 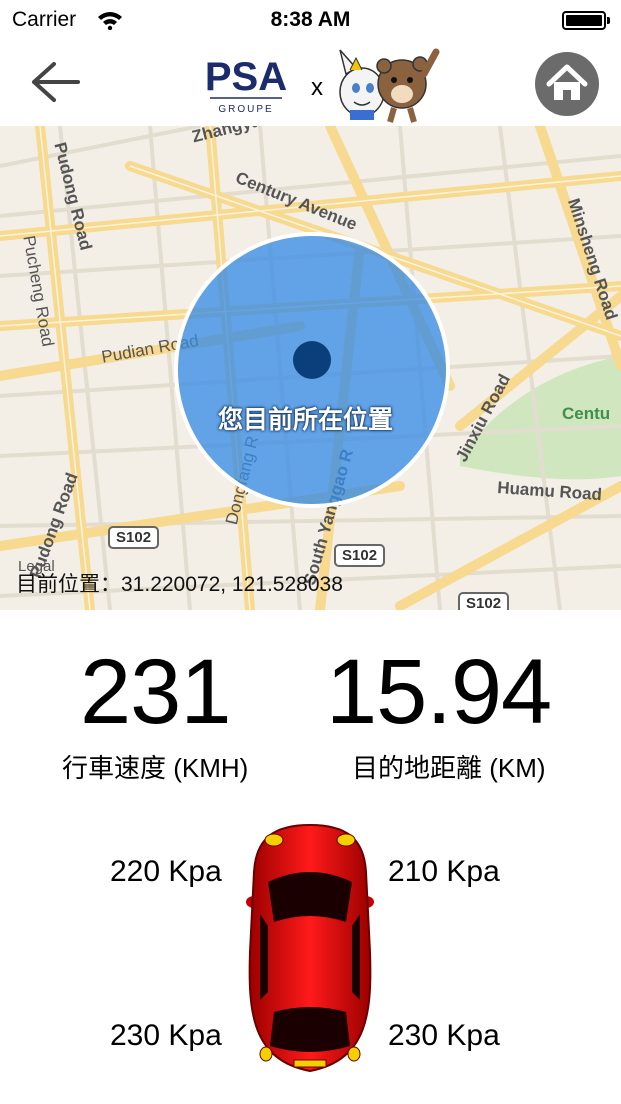 I want to click on mascot-illustration, so click(x=389, y=85).